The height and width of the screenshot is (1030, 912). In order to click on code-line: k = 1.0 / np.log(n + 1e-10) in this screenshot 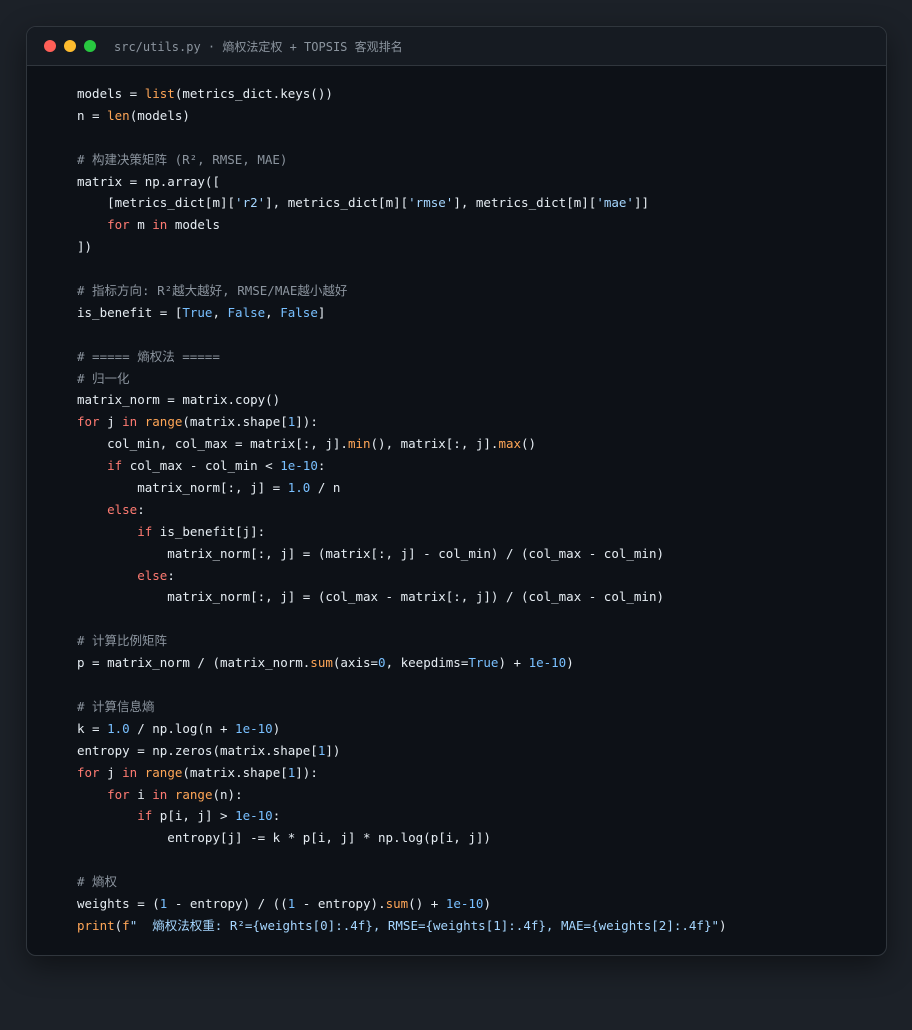, I will do `click(179, 728)`.